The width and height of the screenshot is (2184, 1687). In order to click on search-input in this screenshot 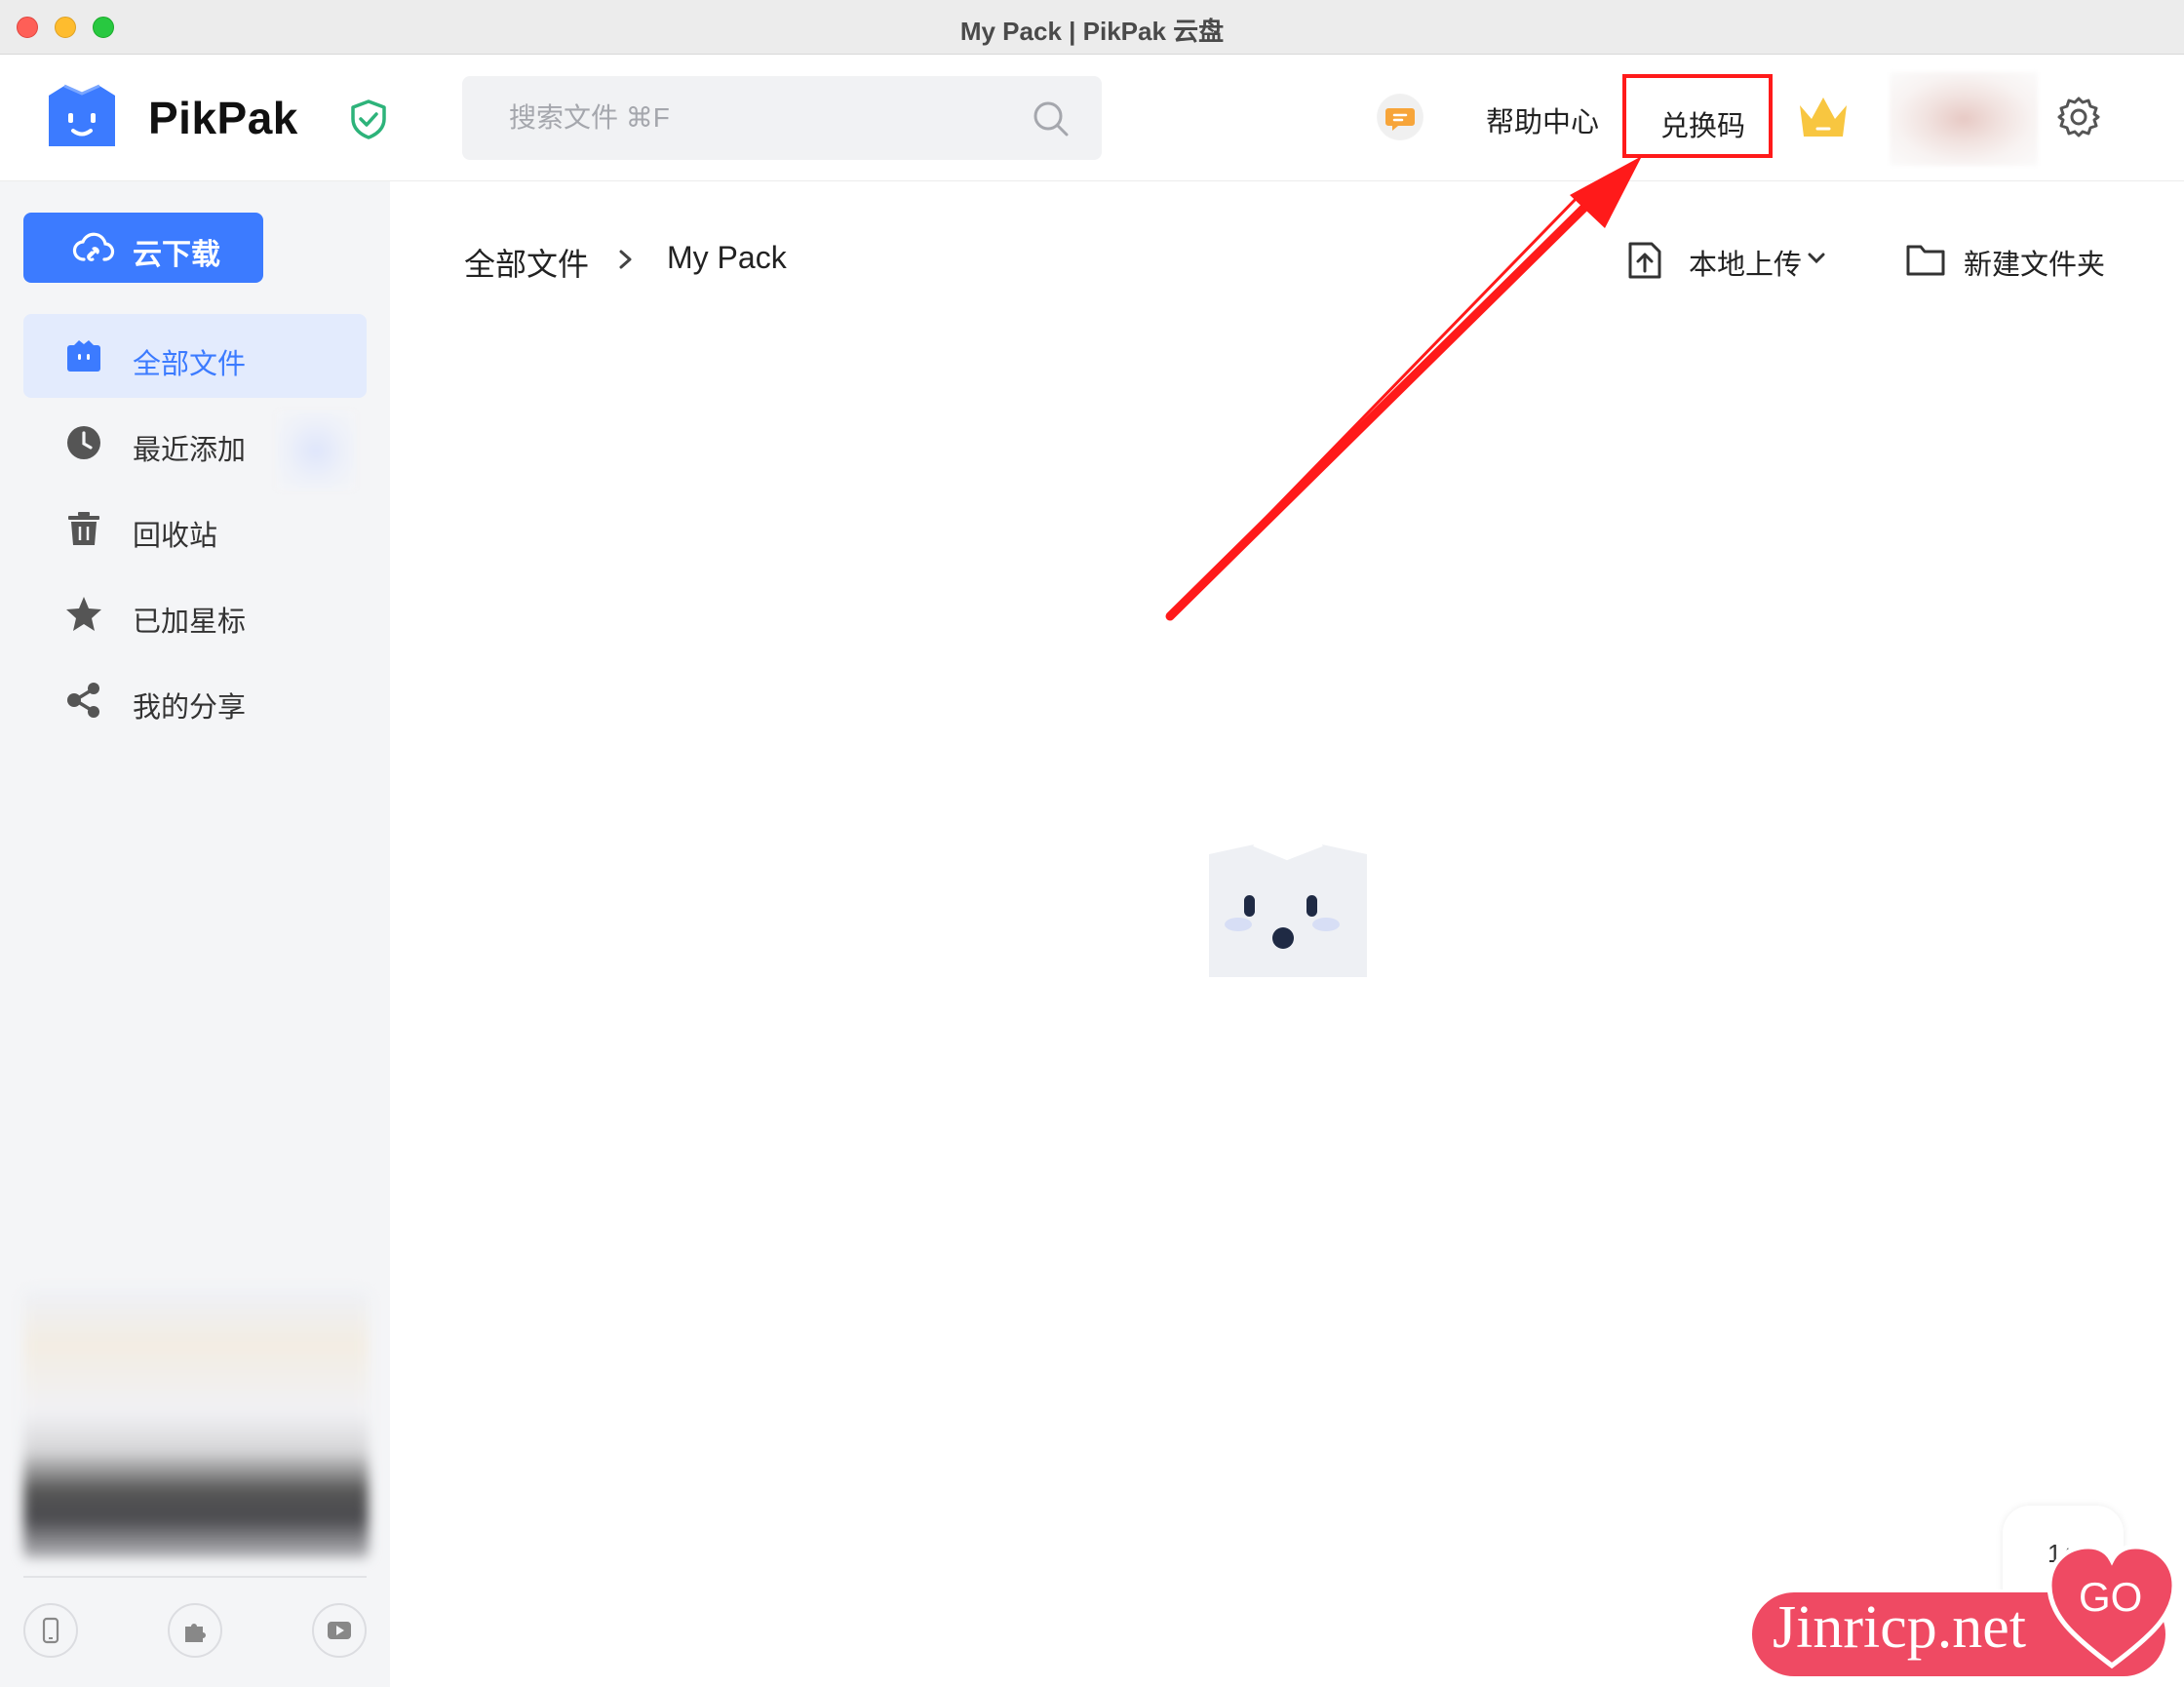, I will do `click(752, 118)`.